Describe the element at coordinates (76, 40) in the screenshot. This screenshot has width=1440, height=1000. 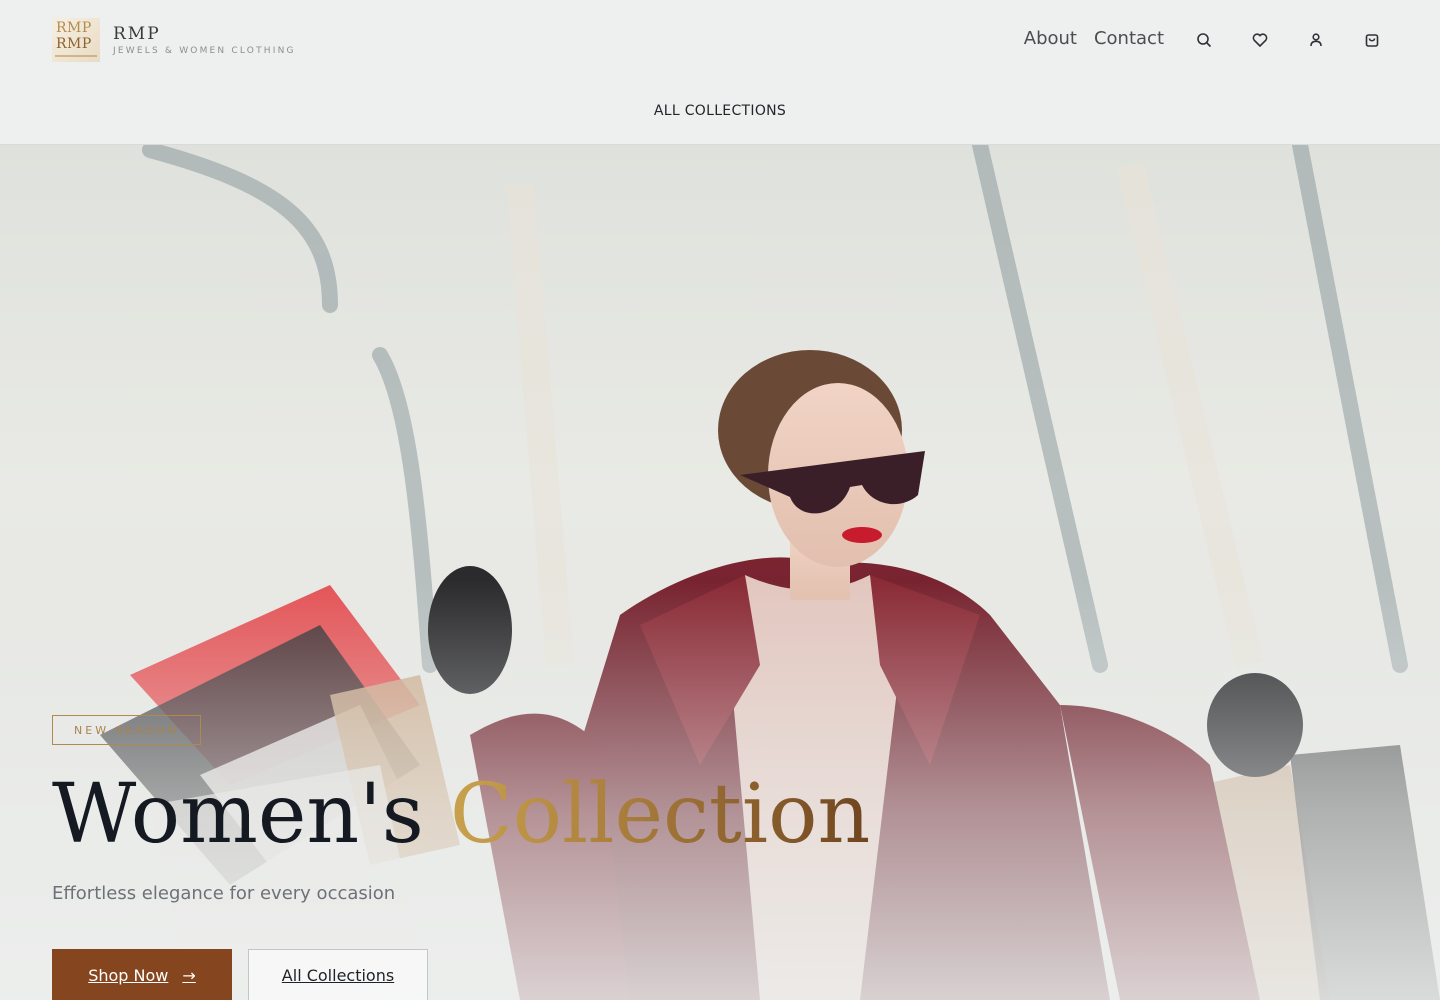
I see `brand-logo-image: RMP RMP` at that location.